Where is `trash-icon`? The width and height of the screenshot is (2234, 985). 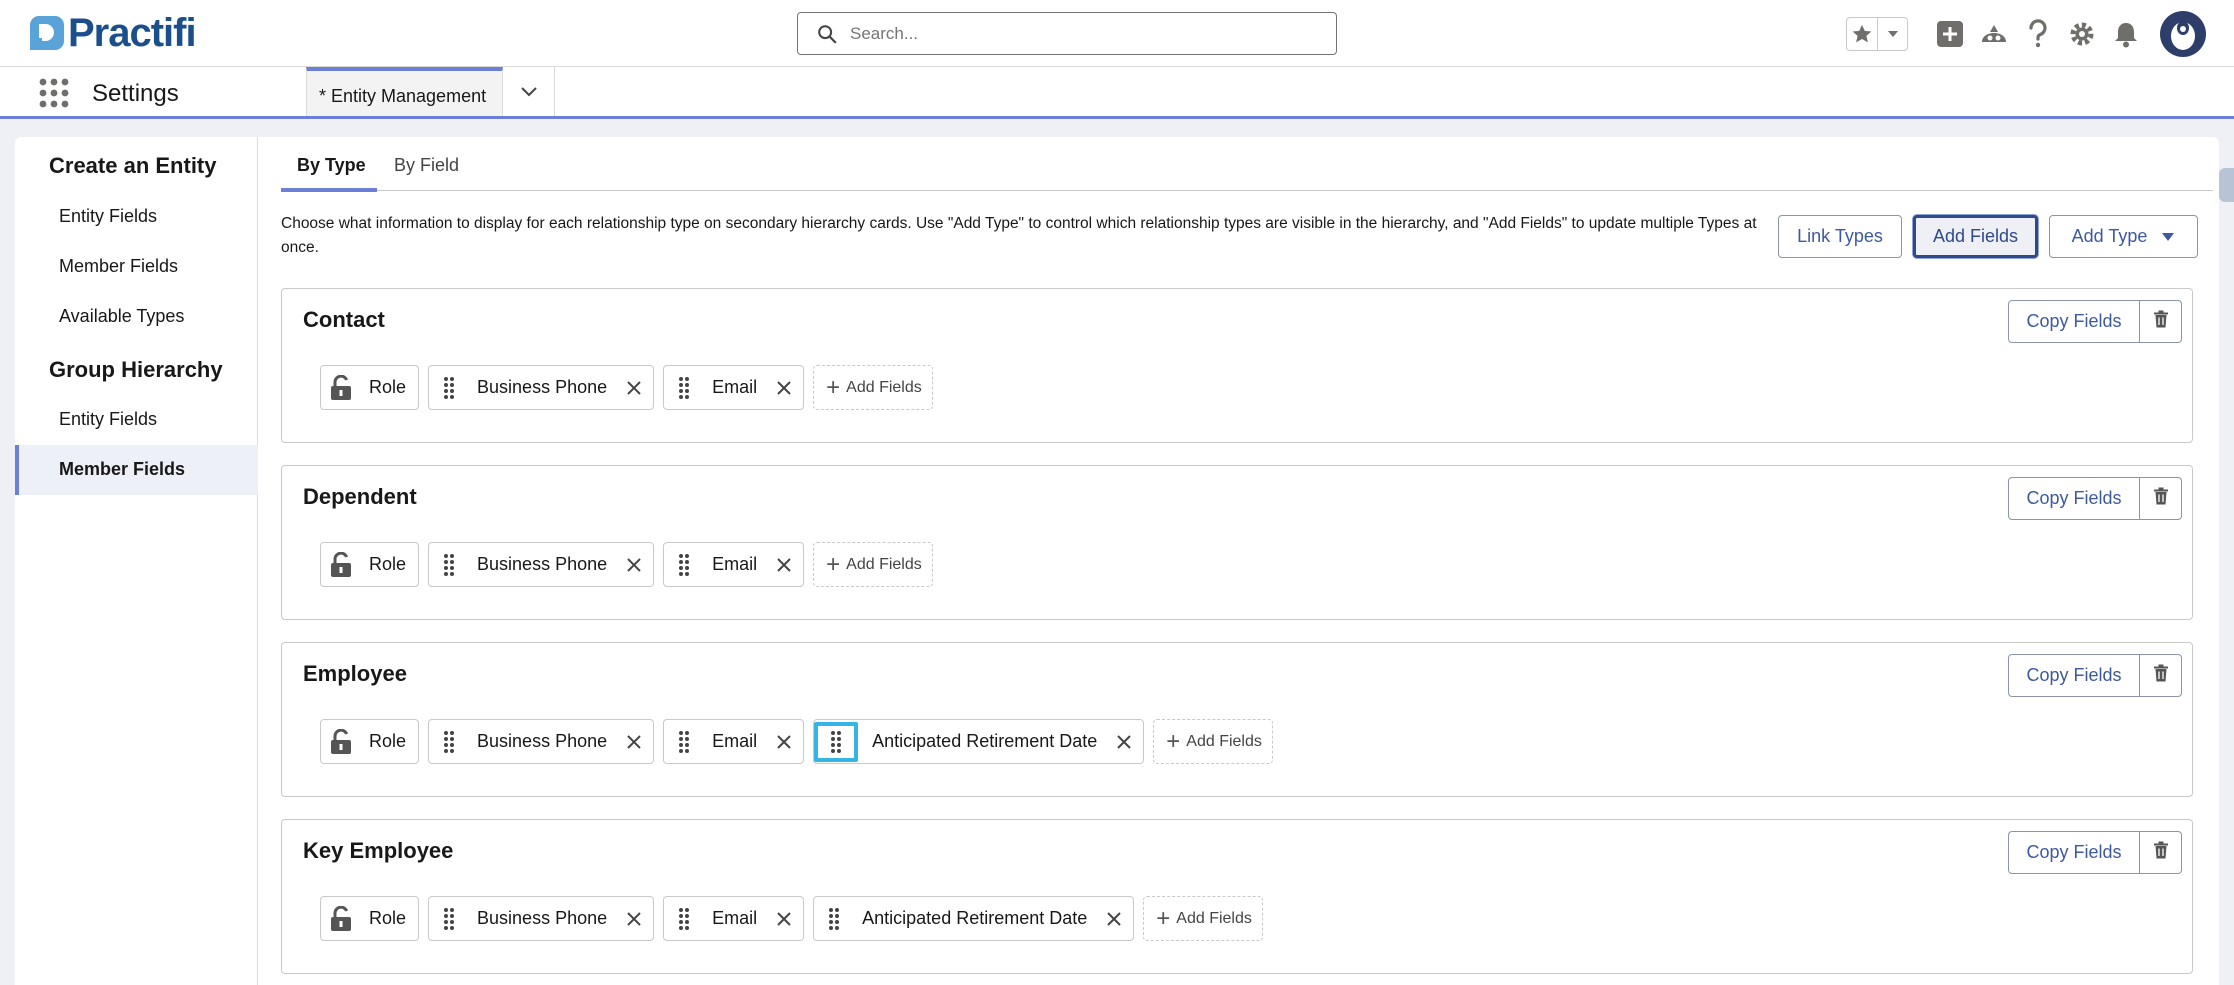 trash-icon is located at coordinates (2161, 498).